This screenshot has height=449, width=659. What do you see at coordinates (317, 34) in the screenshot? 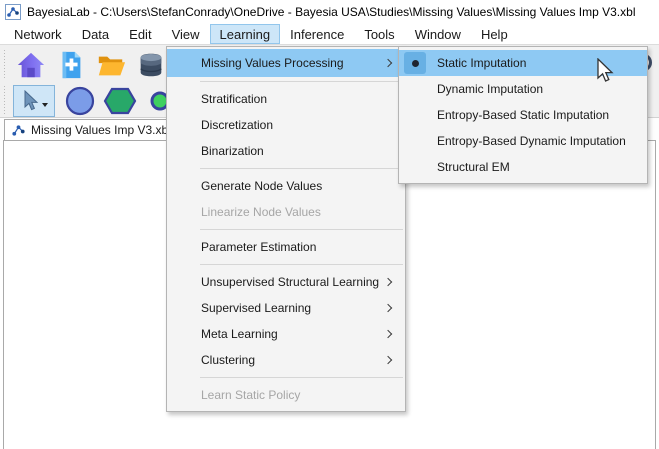
I see `menubar-item-inference: Inference` at bounding box center [317, 34].